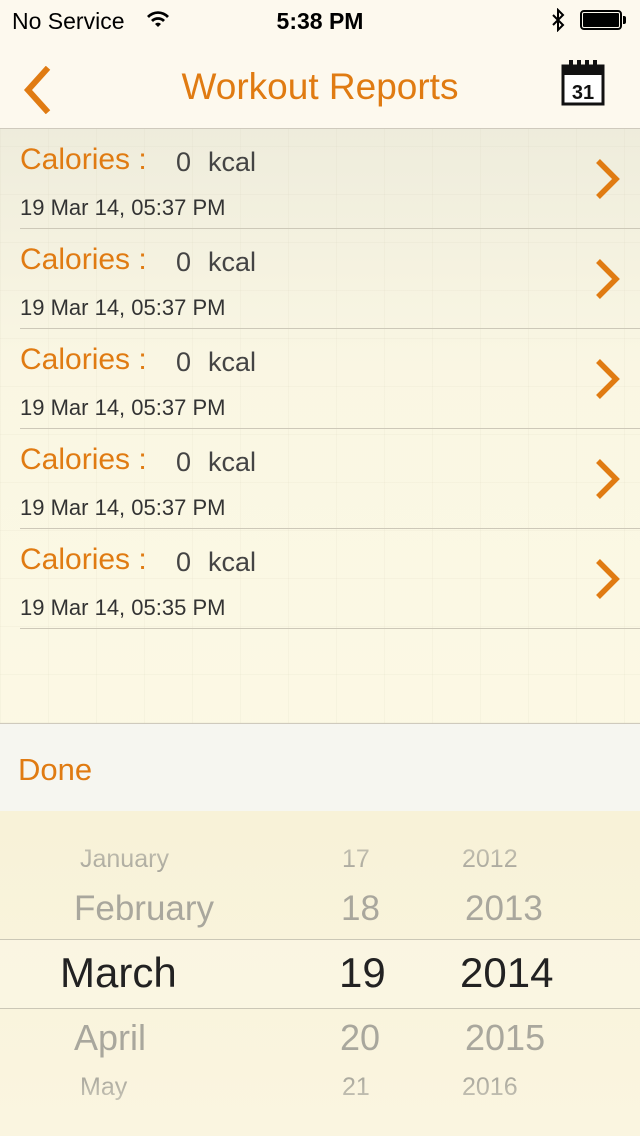 This screenshot has height=1136, width=640. What do you see at coordinates (360, 1038) in the screenshot?
I see `picker-day-item: 20` at bounding box center [360, 1038].